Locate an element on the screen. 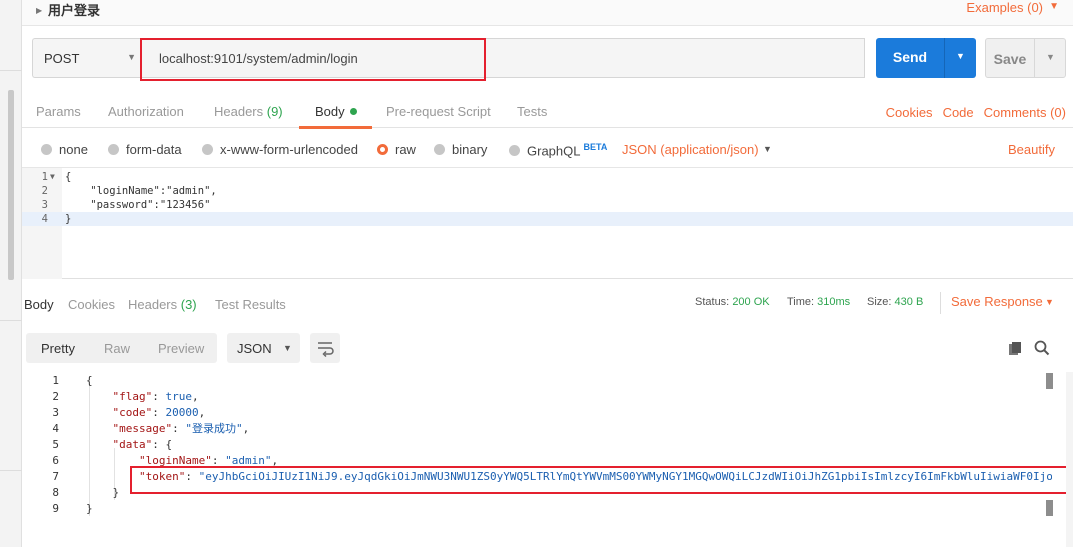 Image resolution: width=1073 pixels, height=547 pixels. radio-graphql: GraphQL BETA is located at coordinates (558, 150).